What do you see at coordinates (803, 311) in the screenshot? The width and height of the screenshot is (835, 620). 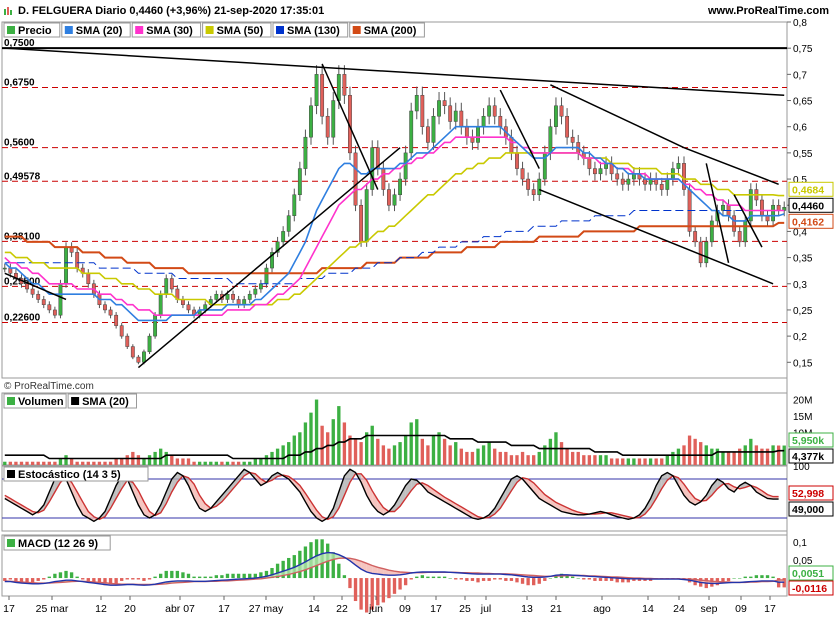 I see `price-tick-label: 0,25` at bounding box center [803, 311].